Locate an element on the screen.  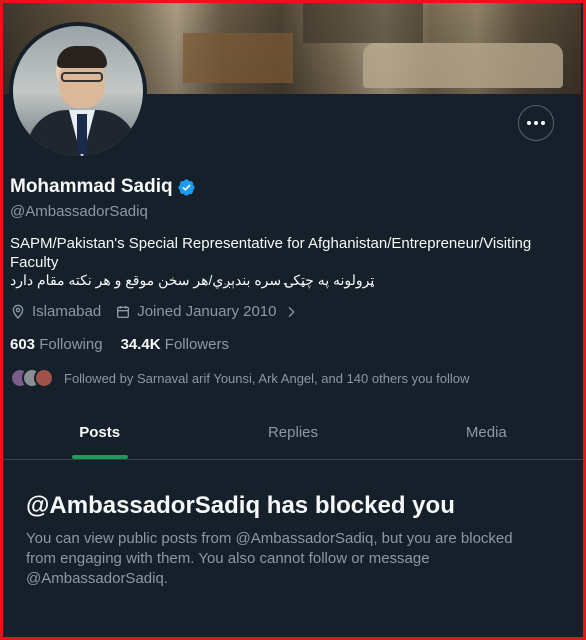
chevron-right-icon is located at coordinates (291, 311).